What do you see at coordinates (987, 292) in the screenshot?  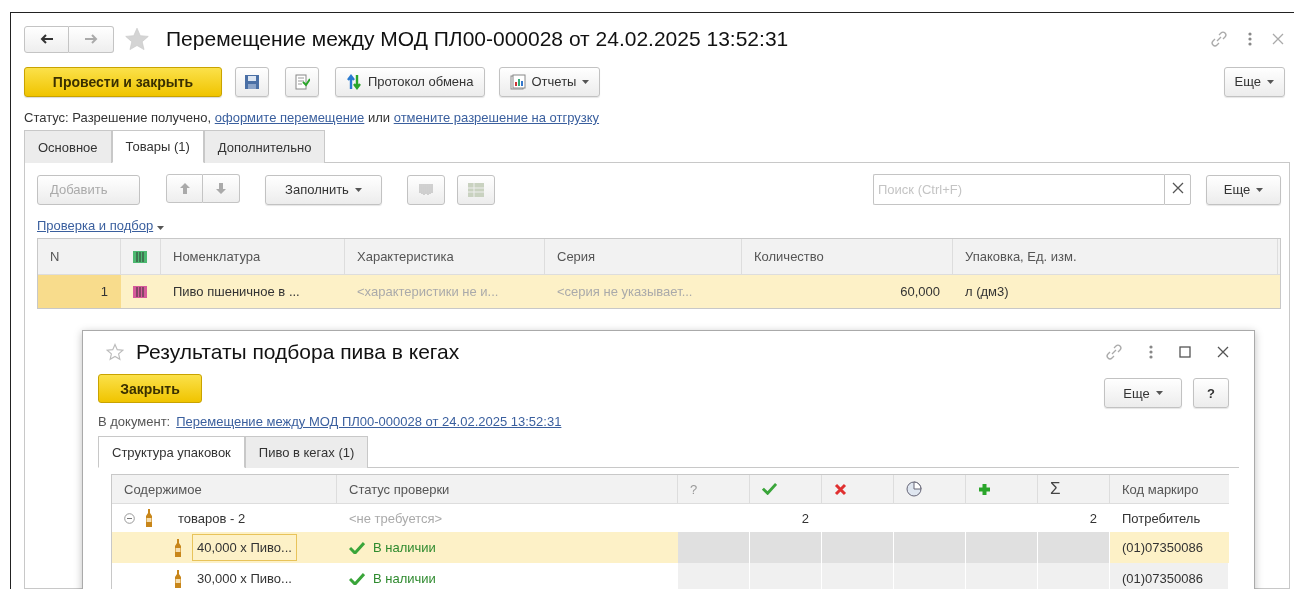 I see `table-cell-text: л (дм3)` at bounding box center [987, 292].